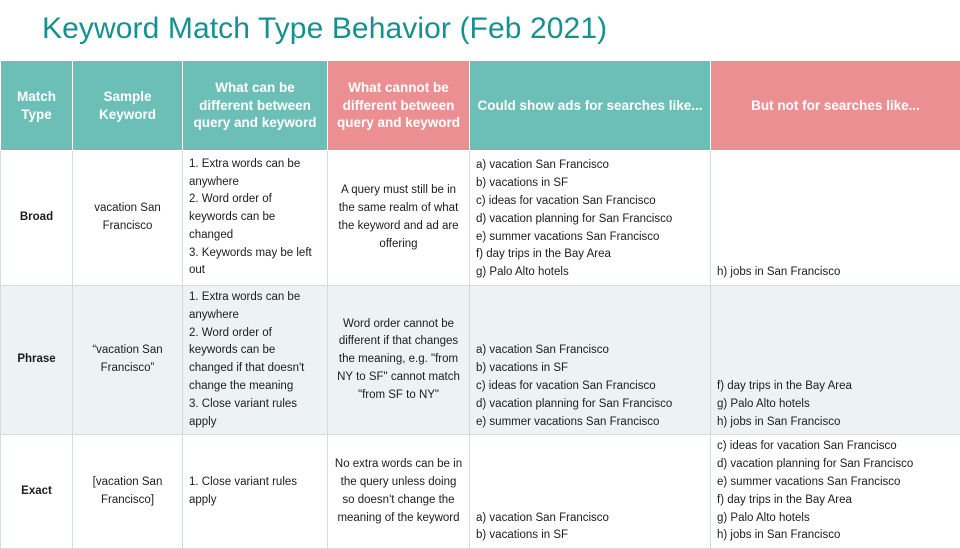 Image resolution: width=960 pixels, height=549 pixels. I want to click on column-header-sample-keyword: Sample Keyword, so click(128, 106).